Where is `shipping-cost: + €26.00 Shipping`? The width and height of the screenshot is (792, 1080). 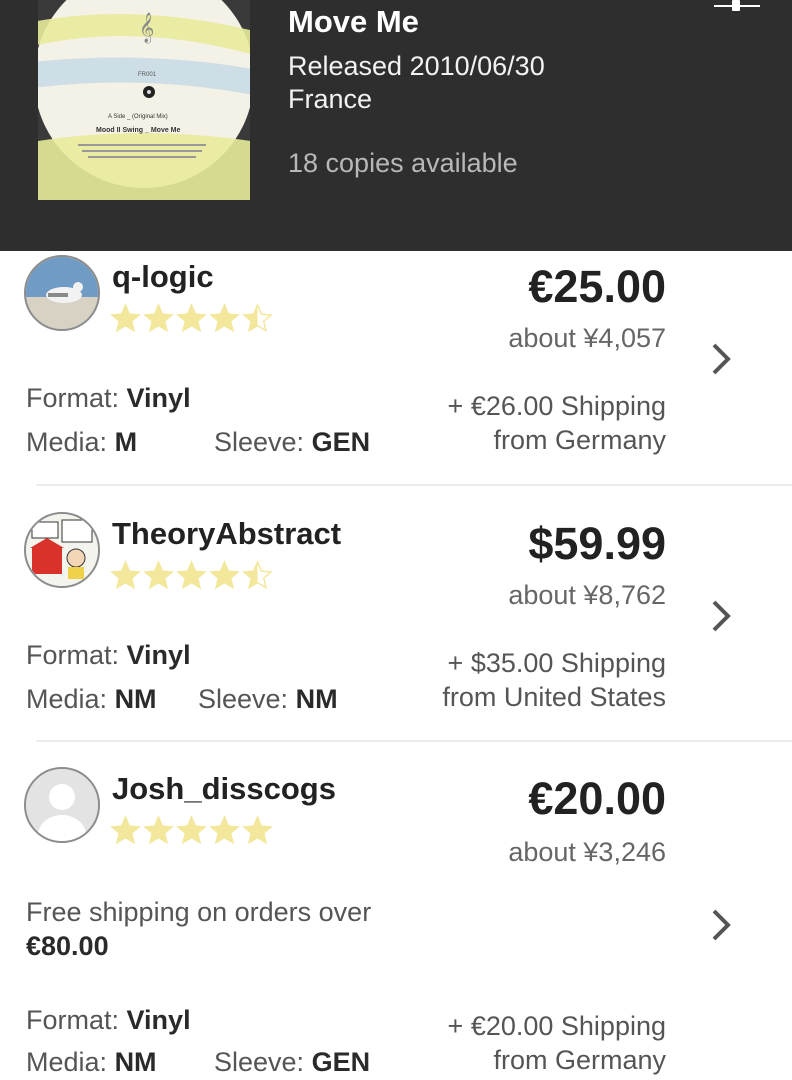
shipping-cost: + €26.00 Shipping is located at coordinates (556, 406).